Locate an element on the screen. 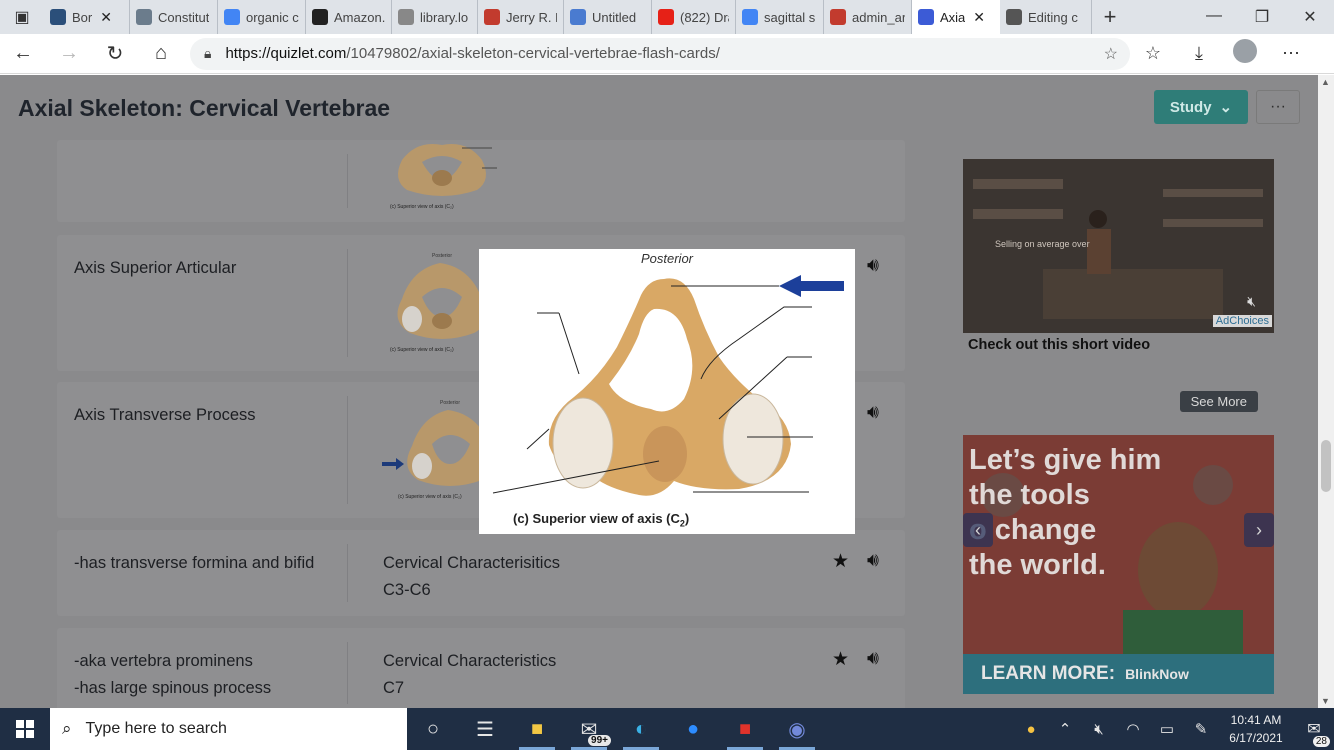 The width and height of the screenshot is (1334, 750). tab-label: Untitled is located at coordinates (614, 17).